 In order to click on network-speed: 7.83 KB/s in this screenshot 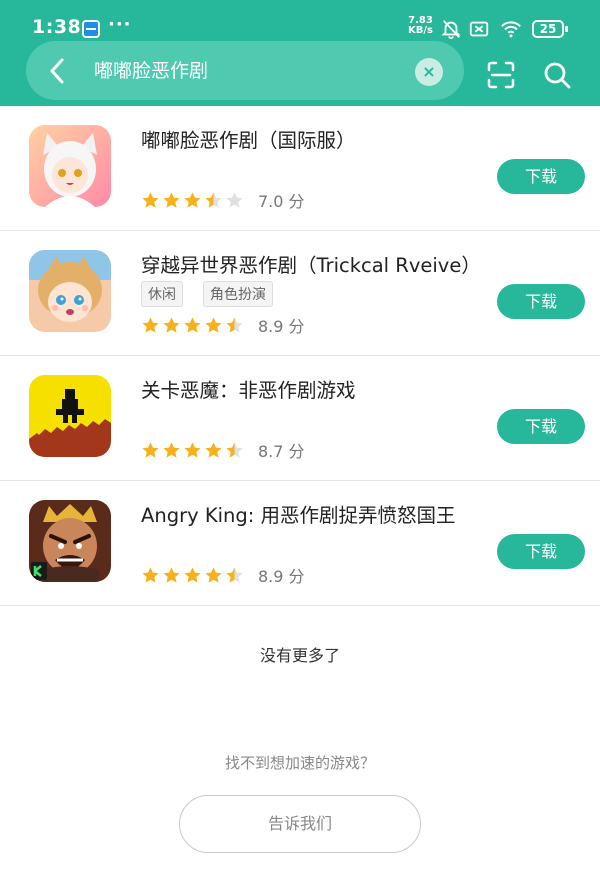, I will do `click(420, 26)`.